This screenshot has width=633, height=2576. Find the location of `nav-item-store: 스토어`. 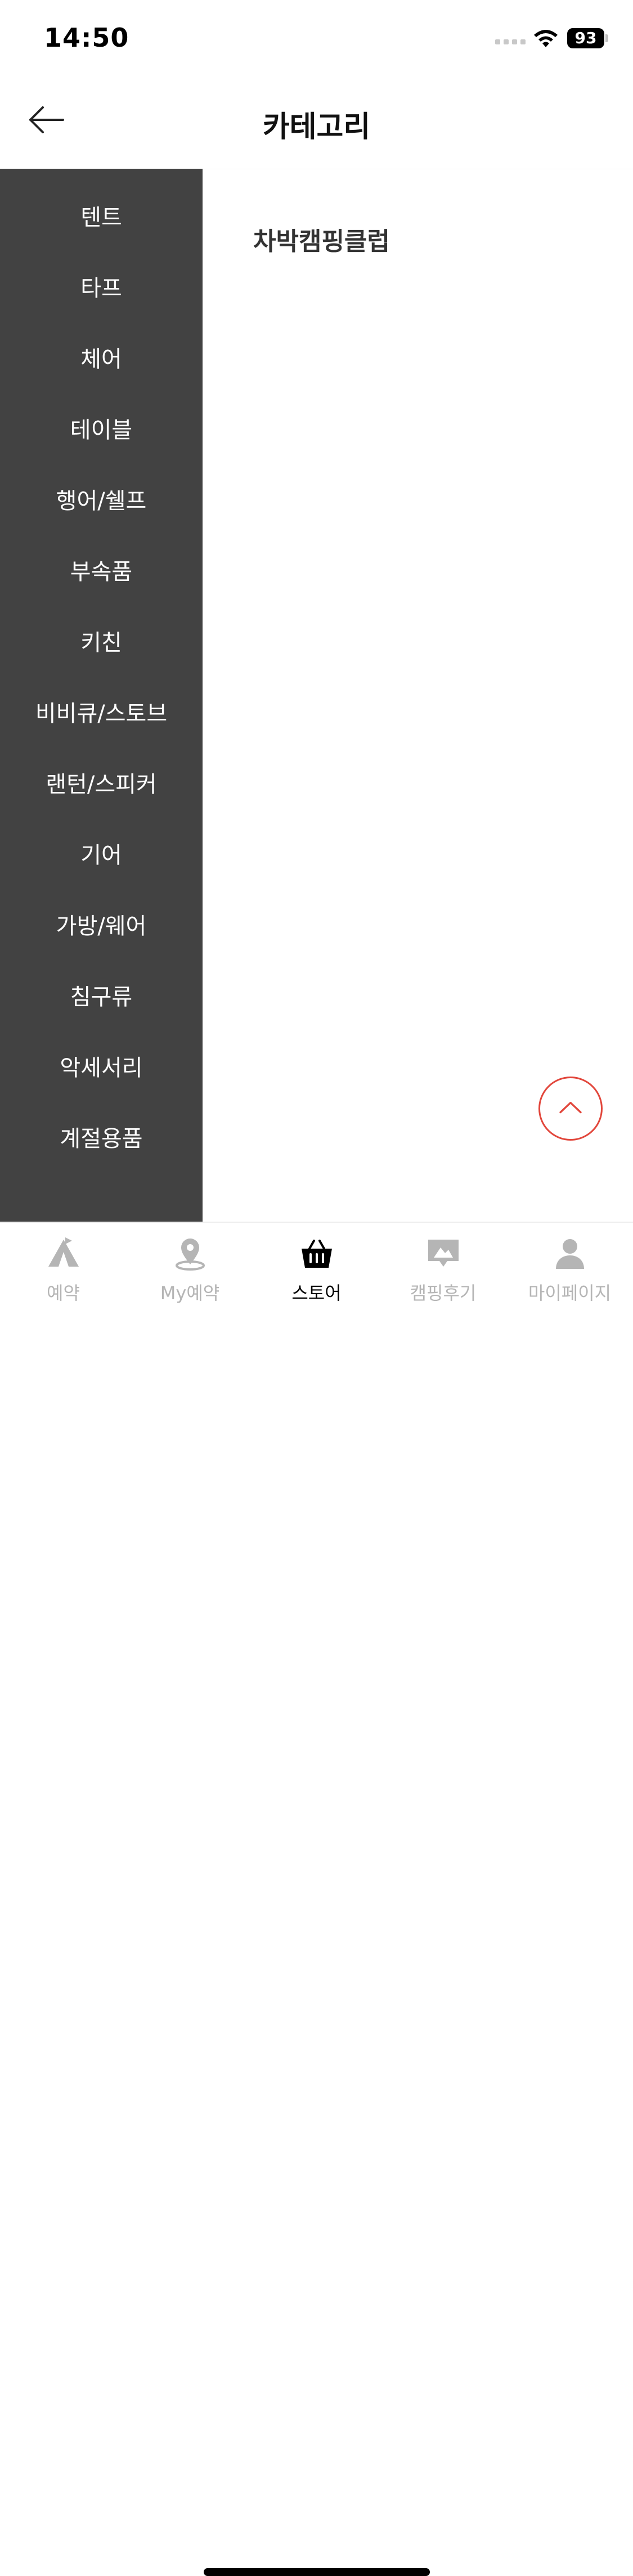

nav-item-store: 스토어 is located at coordinates (316, 1268).